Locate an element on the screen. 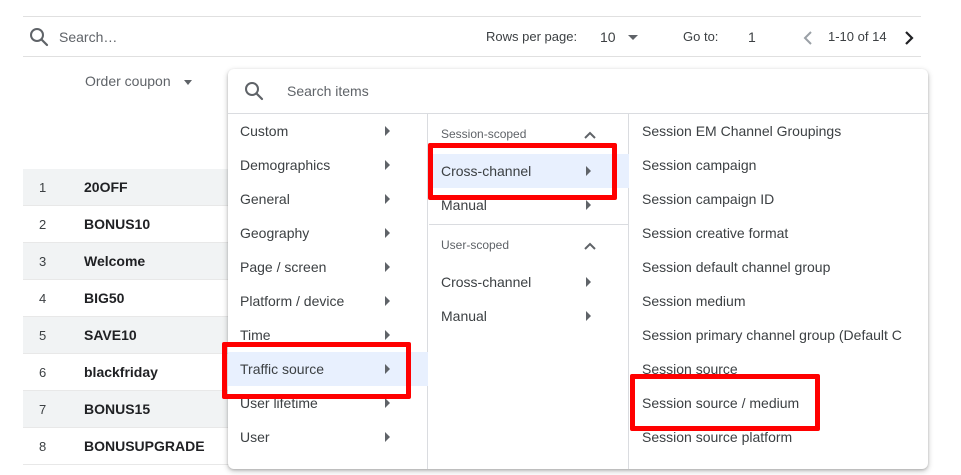  category-label: User is located at coordinates (255, 437).